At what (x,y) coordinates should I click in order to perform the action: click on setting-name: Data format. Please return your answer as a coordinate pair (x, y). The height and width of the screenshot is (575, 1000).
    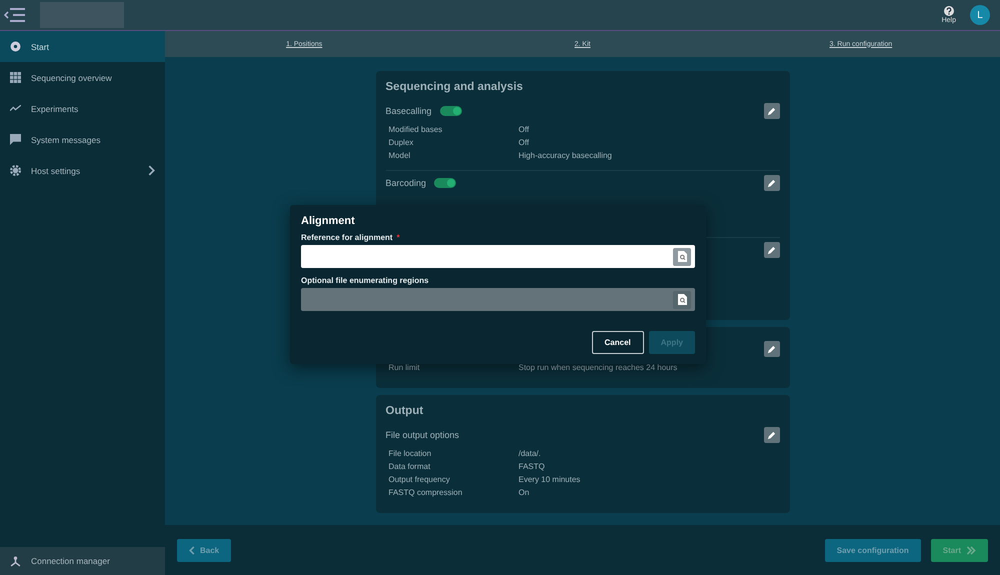
    Looking at the image, I should click on (410, 466).